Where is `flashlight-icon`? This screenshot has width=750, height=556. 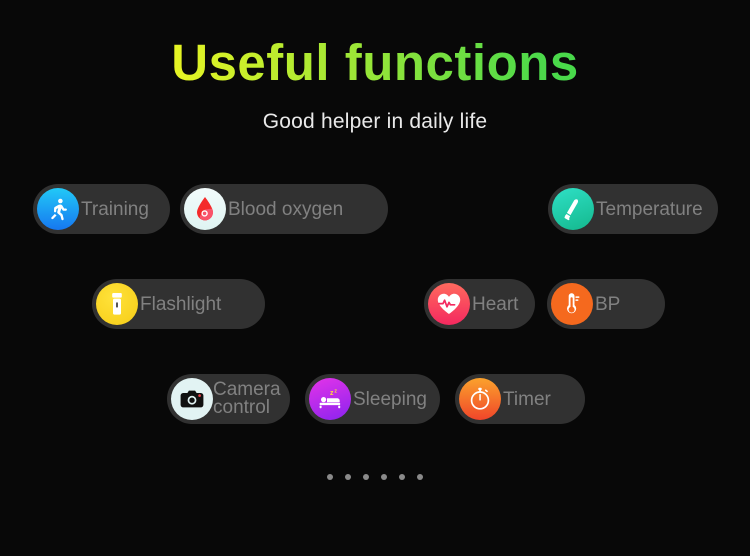 flashlight-icon is located at coordinates (117, 304).